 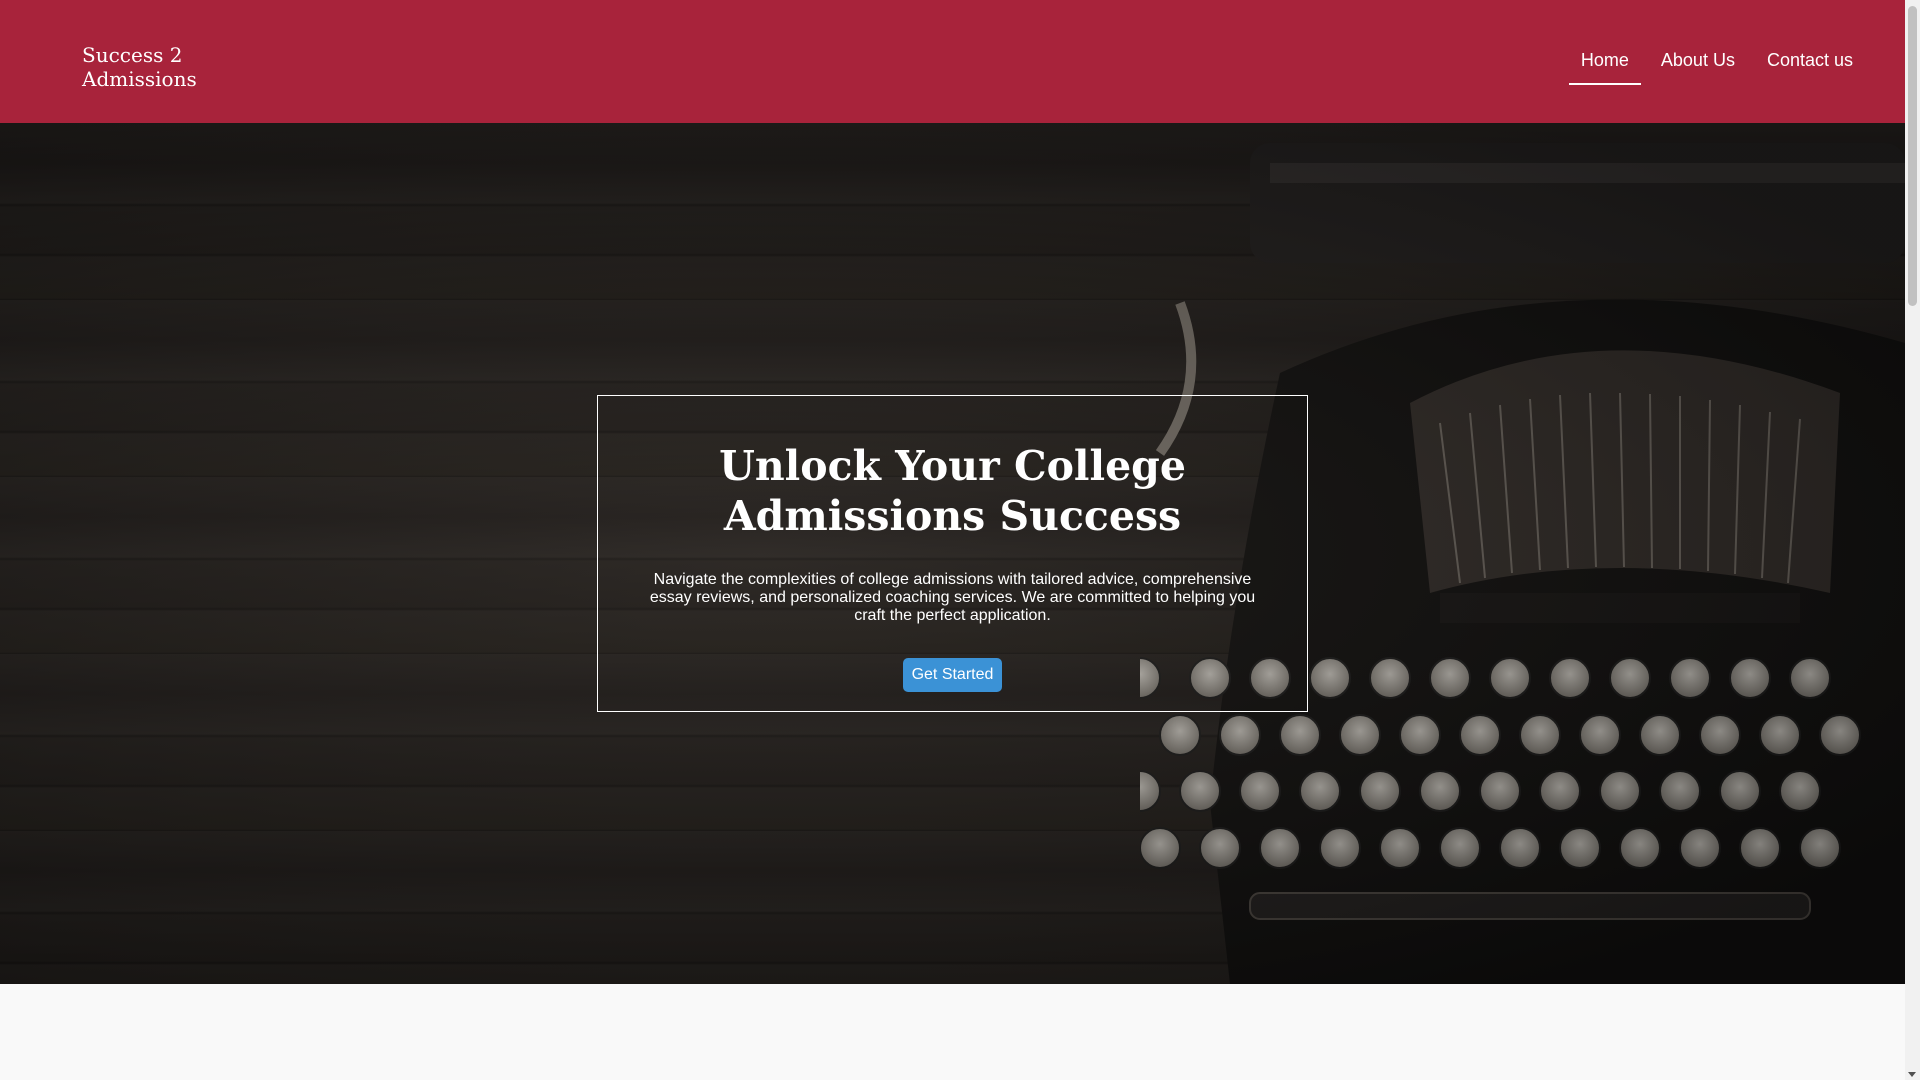 What do you see at coordinates (139, 67) in the screenshot?
I see `site-logo: Success 2 Admissions` at bounding box center [139, 67].